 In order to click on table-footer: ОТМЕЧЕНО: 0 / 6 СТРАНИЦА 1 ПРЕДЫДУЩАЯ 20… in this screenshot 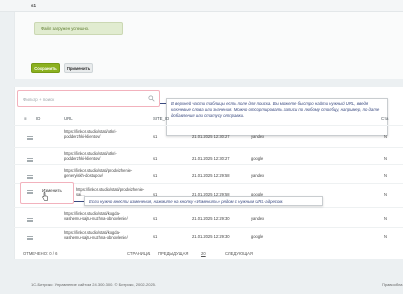, I will do `click(208, 254)`.